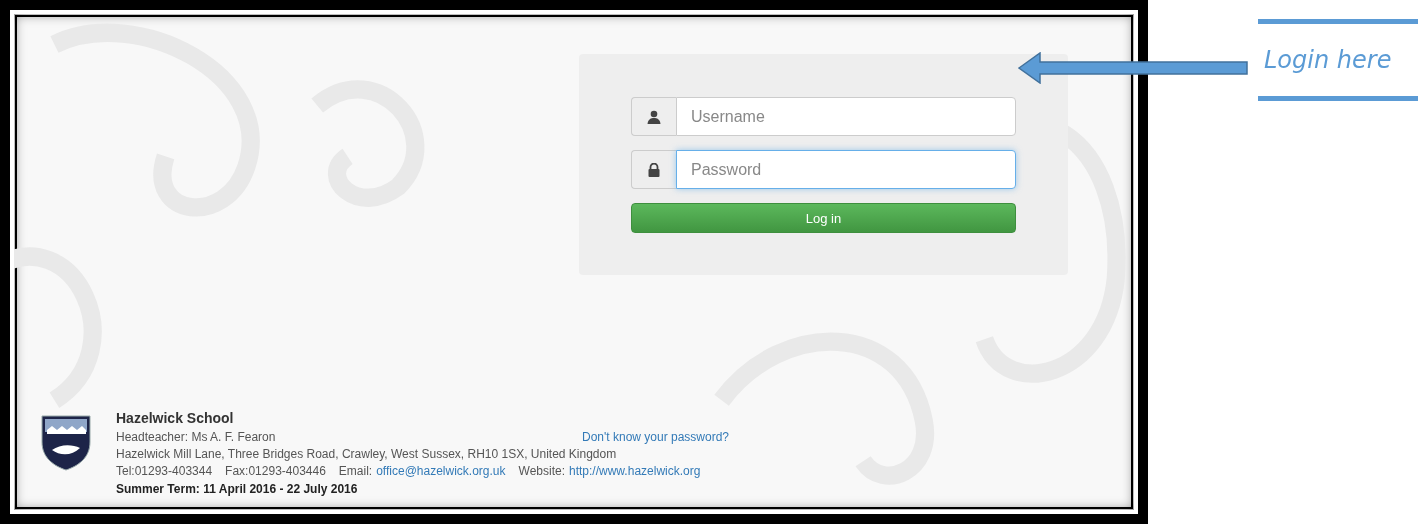 The image size is (1427, 526). What do you see at coordinates (654, 169) in the screenshot?
I see `lock-icon` at bounding box center [654, 169].